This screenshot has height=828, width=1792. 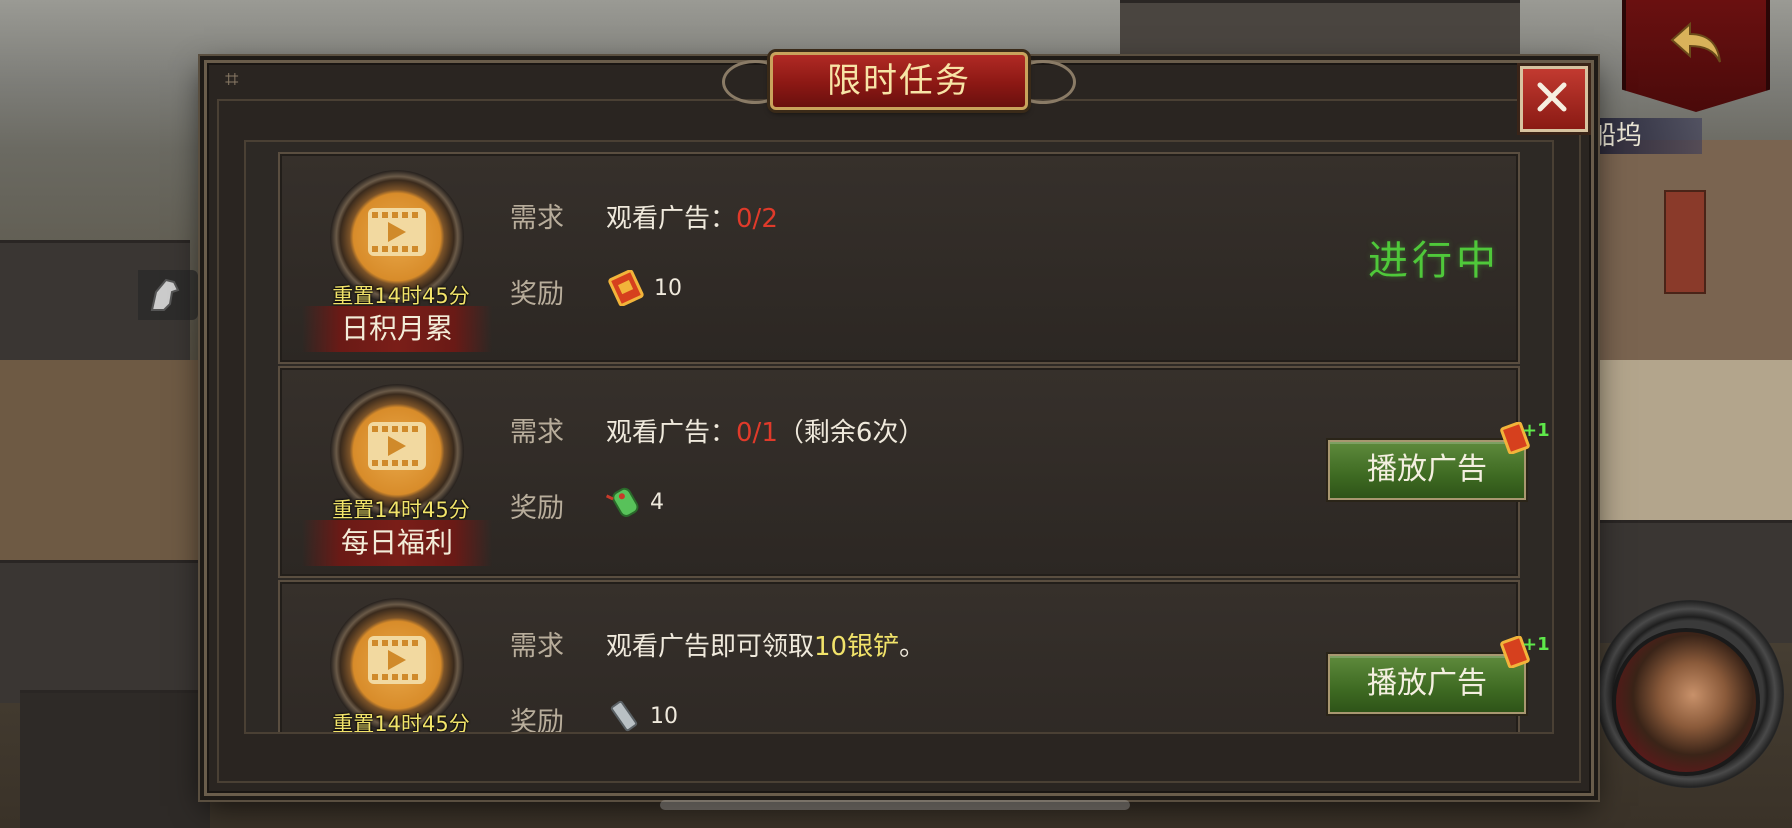 I want to click on left-side-tab, so click(x=168, y=295).